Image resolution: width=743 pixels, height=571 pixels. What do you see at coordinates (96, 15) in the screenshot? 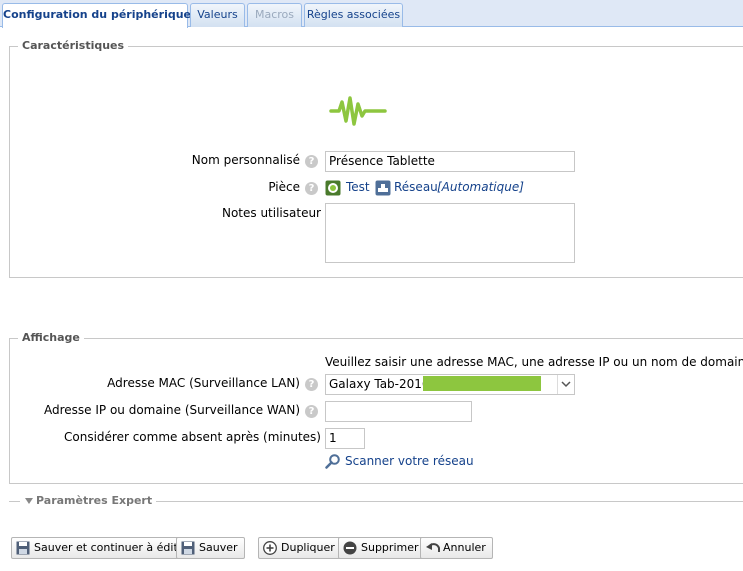
I see `tab-configuration: Configuration du périphérique` at bounding box center [96, 15].